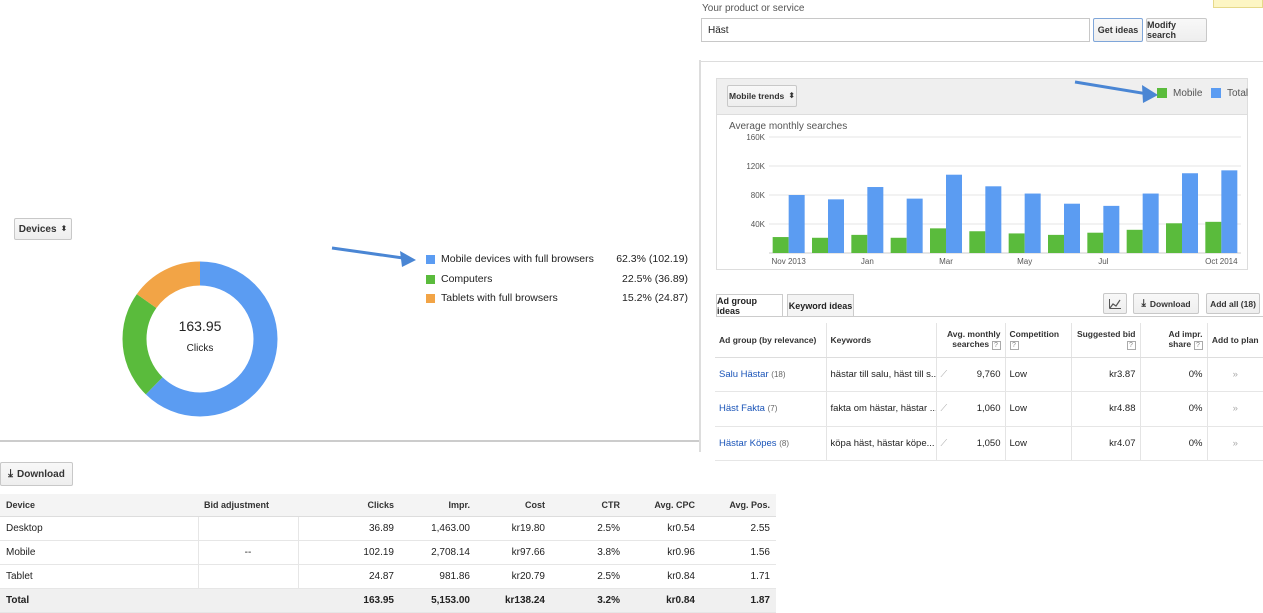 The height and width of the screenshot is (613, 1263). Describe the element at coordinates (43, 229) in the screenshot. I see `devices-selector: Devices ⬍` at that location.